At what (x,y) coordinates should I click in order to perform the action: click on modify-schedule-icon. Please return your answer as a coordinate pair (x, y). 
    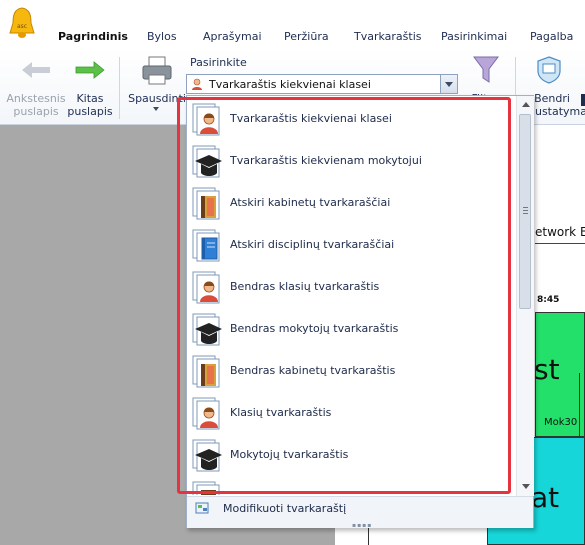
    Looking at the image, I should click on (202, 508).